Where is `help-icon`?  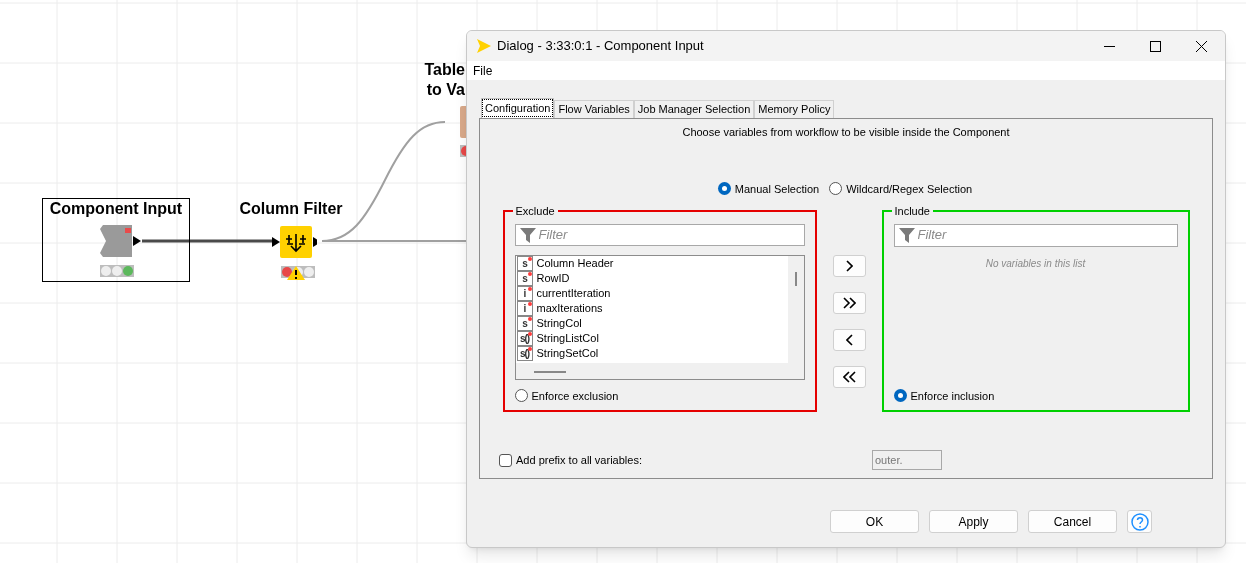
help-icon is located at coordinates (1139, 521).